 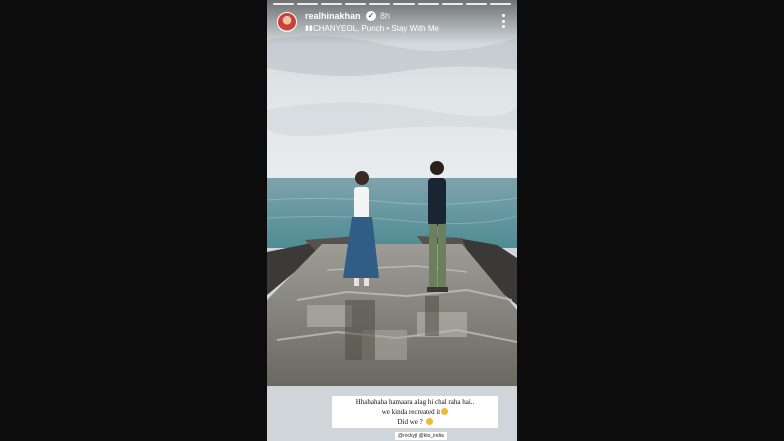 What do you see at coordinates (371, 16) in the screenshot?
I see `verified-badge-icon: ✓` at bounding box center [371, 16].